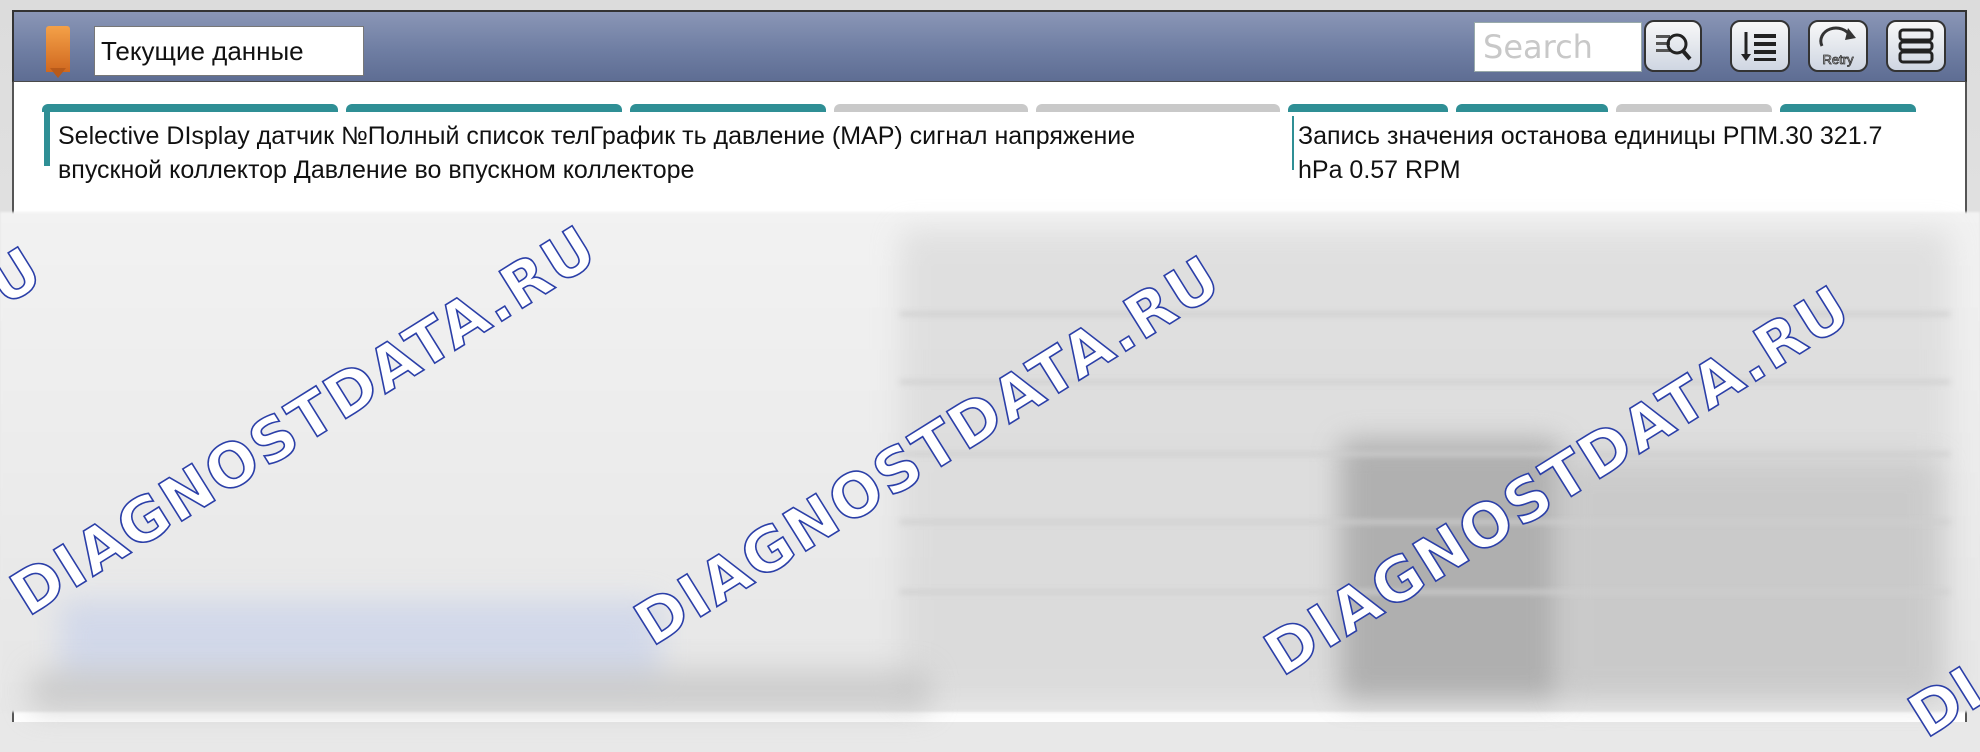 The width and height of the screenshot is (1980, 752). Describe the element at coordinates (1379, 170) in the screenshot. I see `selected-tab-label-line2: hPa 0.57 RPM` at that location.